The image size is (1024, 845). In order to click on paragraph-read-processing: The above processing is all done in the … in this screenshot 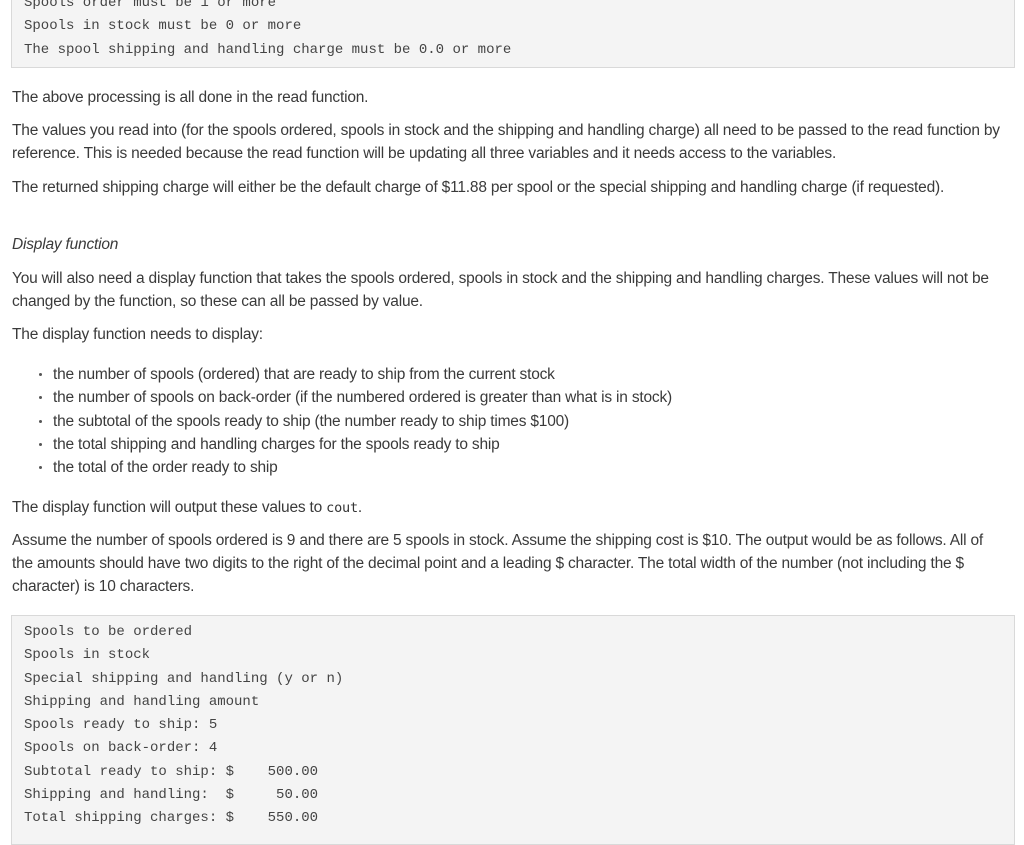, I will do `click(190, 97)`.